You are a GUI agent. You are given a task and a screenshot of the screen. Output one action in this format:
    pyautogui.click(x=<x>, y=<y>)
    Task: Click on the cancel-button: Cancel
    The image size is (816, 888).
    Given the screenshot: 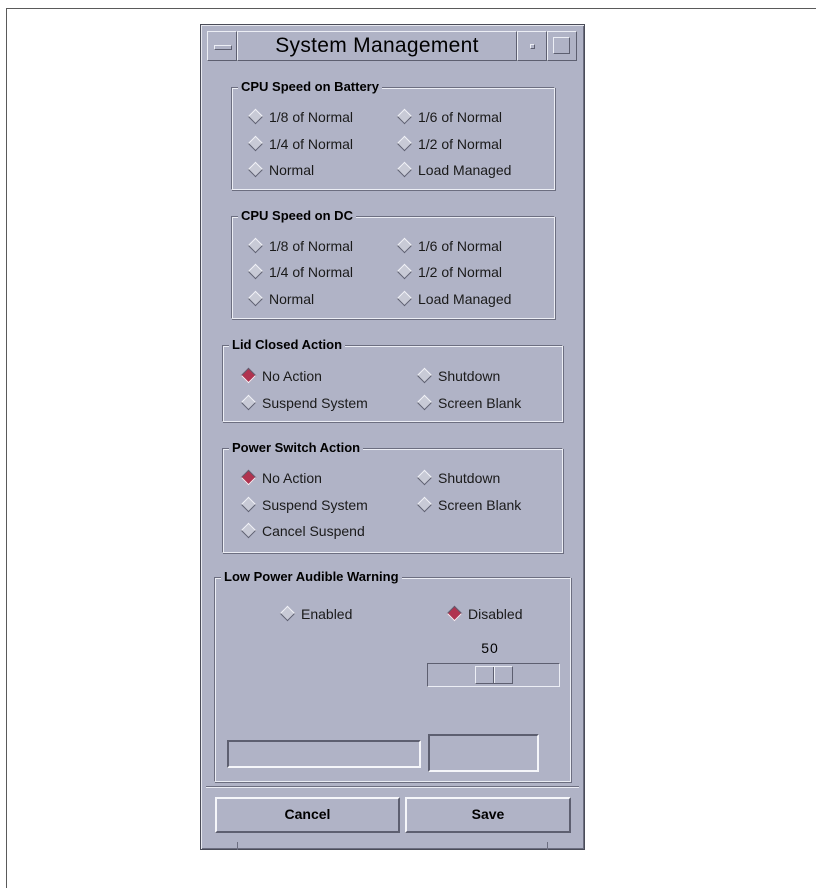 What is the action you would take?
    pyautogui.click(x=307, y=815)
    